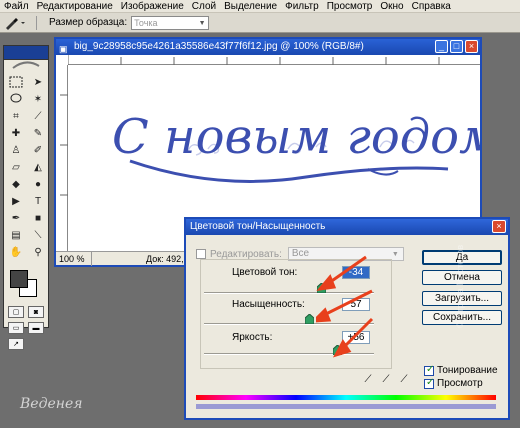 Image resolution: width=520 pixels, height=428 pixels. Describe the element at coordinates (268, 304) in the screenshot. I see `saturation-label: Насыщенность:` at that location.